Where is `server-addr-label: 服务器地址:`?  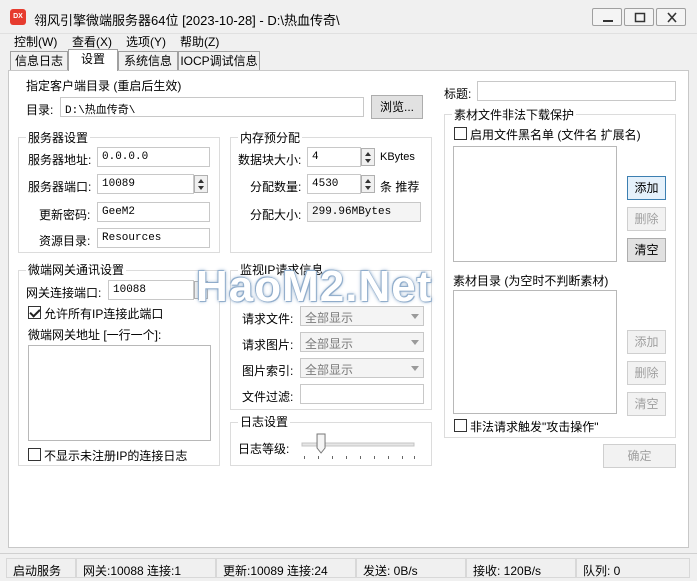
server-addr-label: 服务器地址: is located at coordinates (60, 160).